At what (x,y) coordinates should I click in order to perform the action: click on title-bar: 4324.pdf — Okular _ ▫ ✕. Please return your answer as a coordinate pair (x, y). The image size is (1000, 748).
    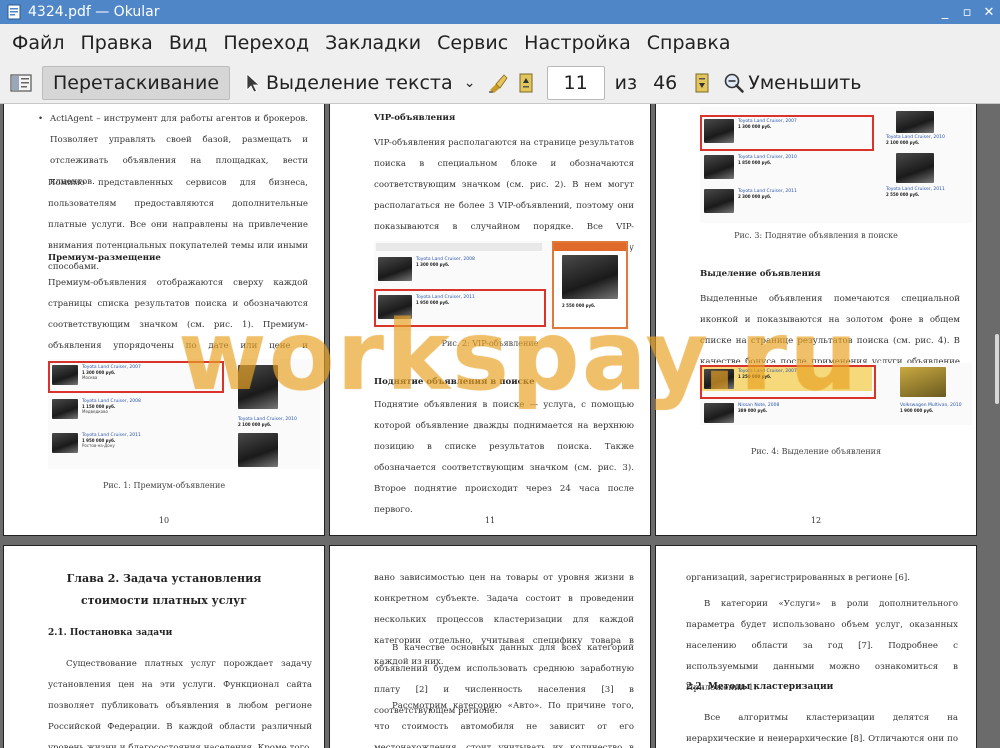
    Looking at the image, I should click on (500, 12).